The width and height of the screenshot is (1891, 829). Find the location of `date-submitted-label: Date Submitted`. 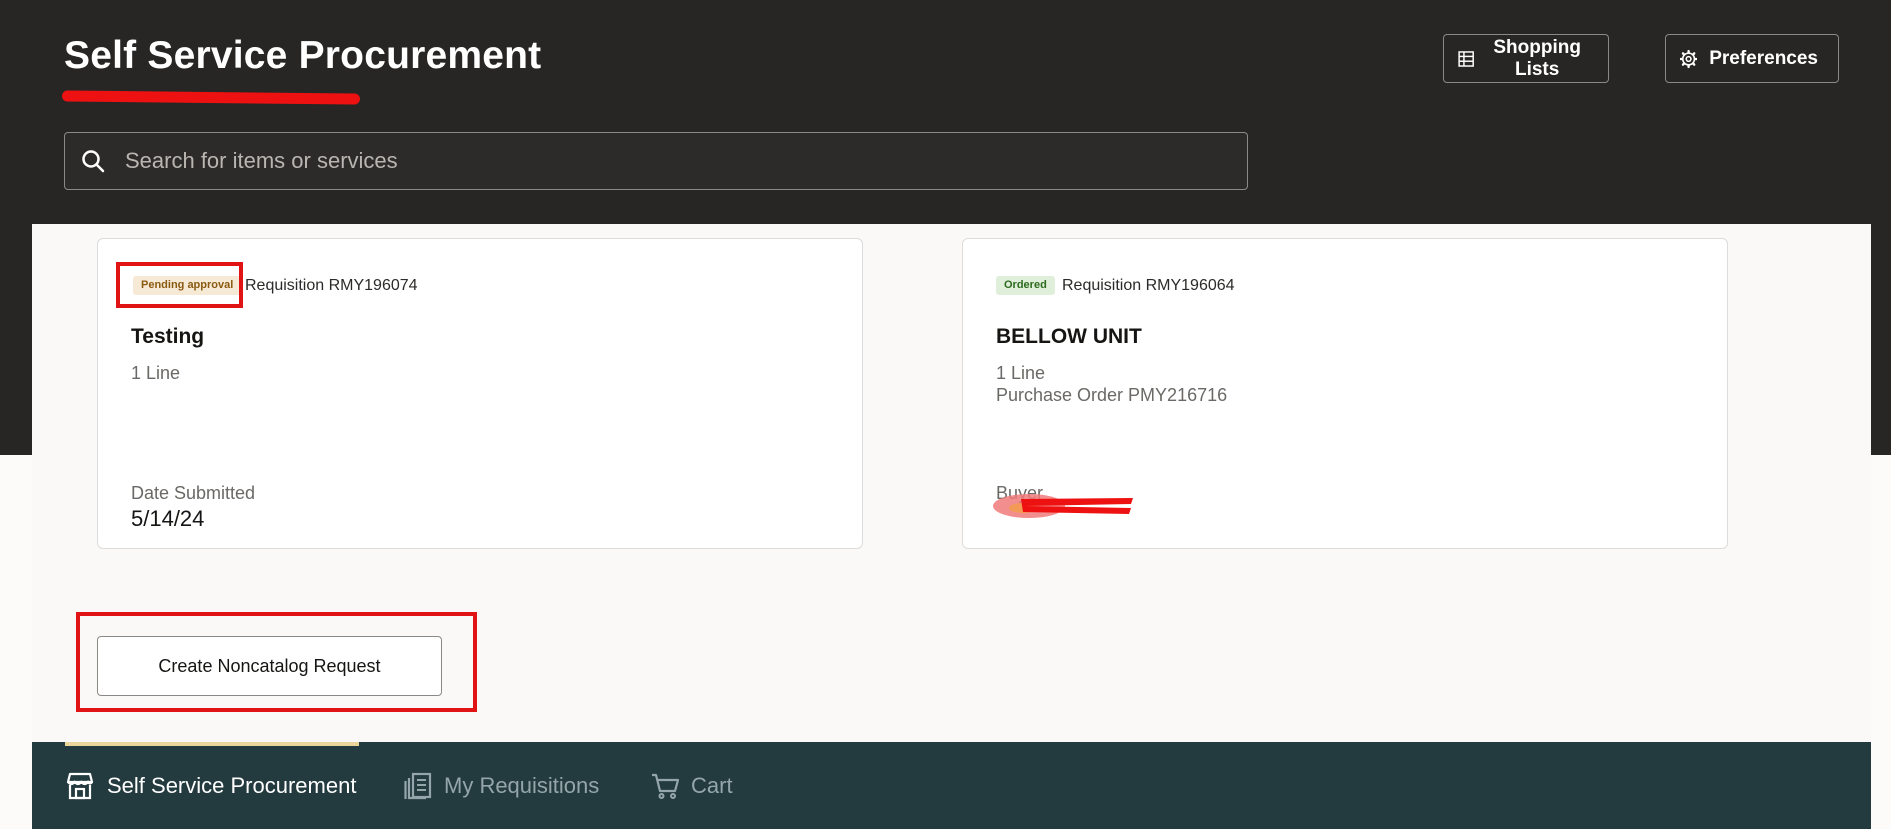

date-submitted-label: Date Submitted is located at coordinates (193, 493).